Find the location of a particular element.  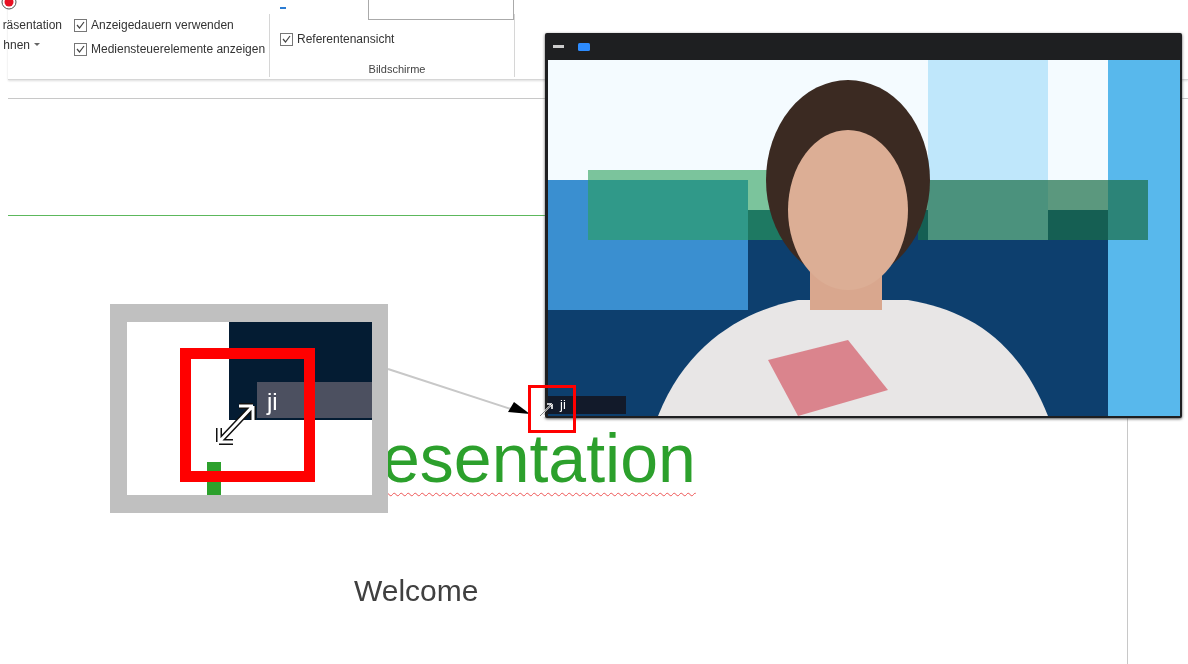

input-field is located at coordinates (441, 10).